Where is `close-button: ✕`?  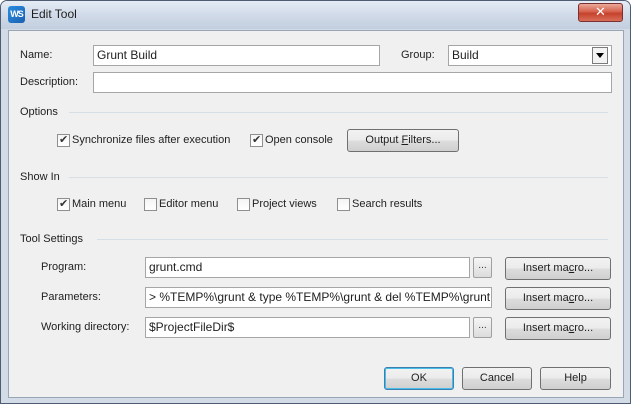 close-button: ✕ is located at coordinates (600, 12).